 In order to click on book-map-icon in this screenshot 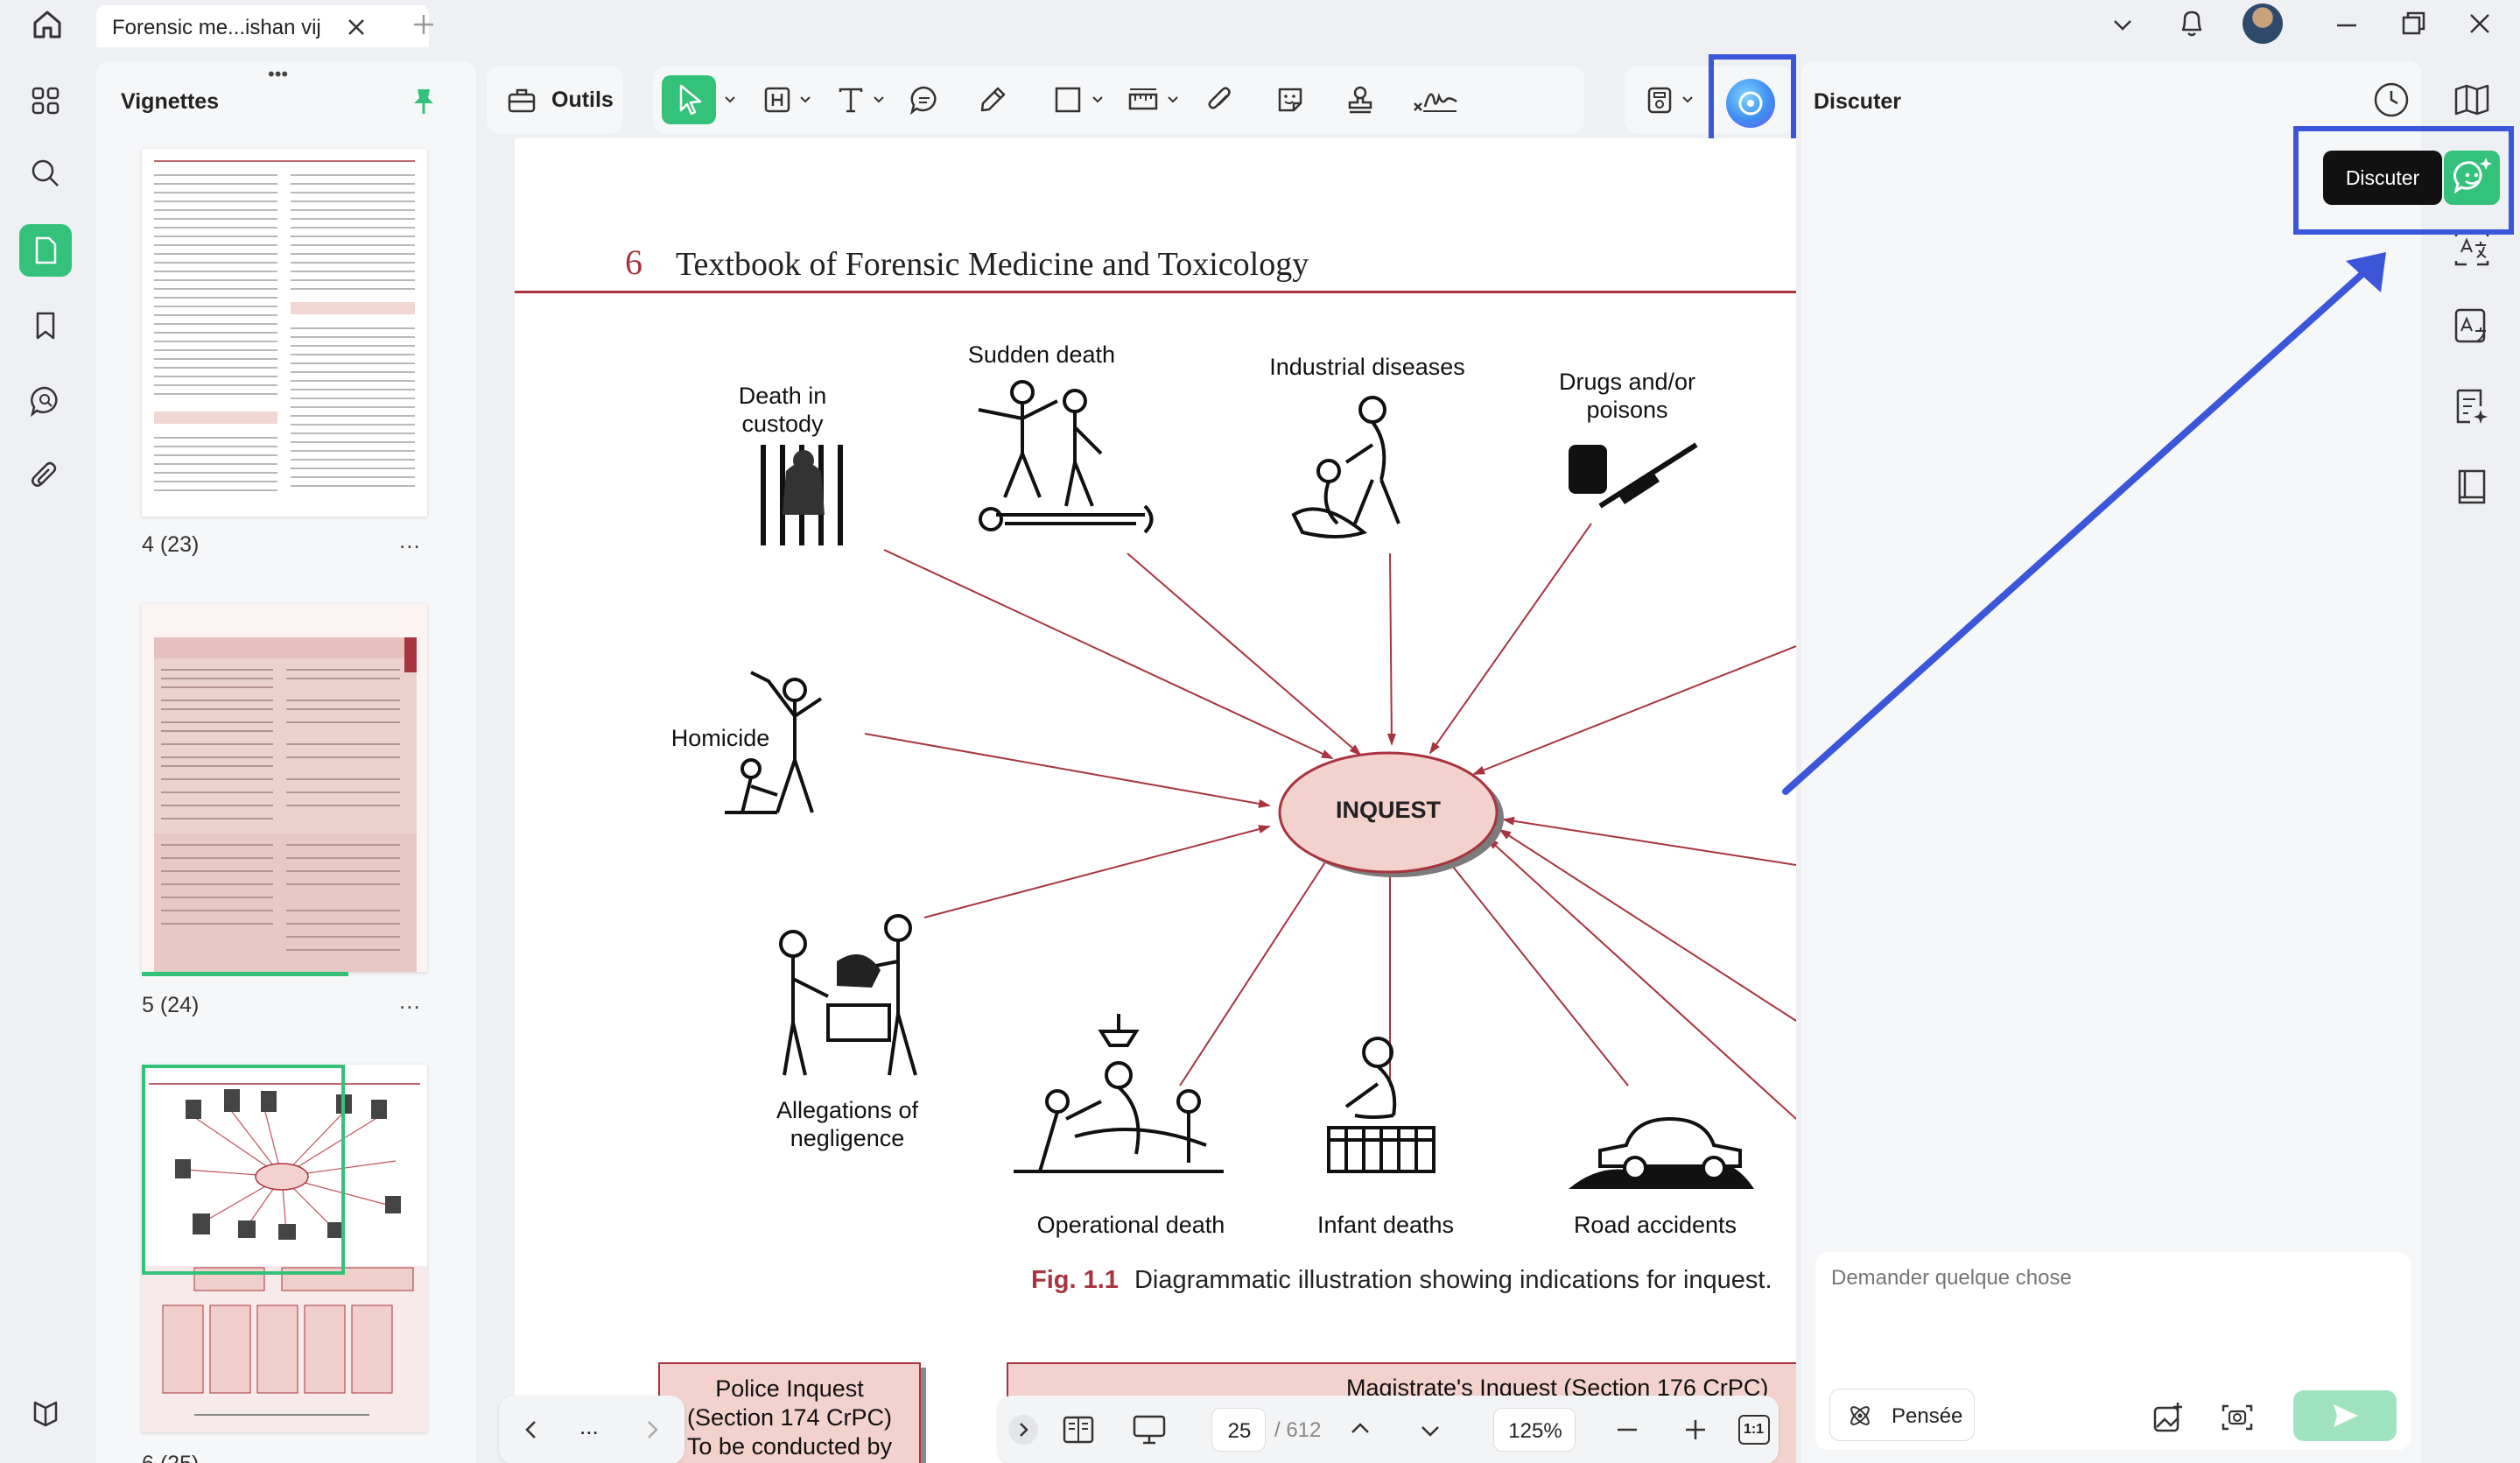, I will do `click(2472, 100)`.